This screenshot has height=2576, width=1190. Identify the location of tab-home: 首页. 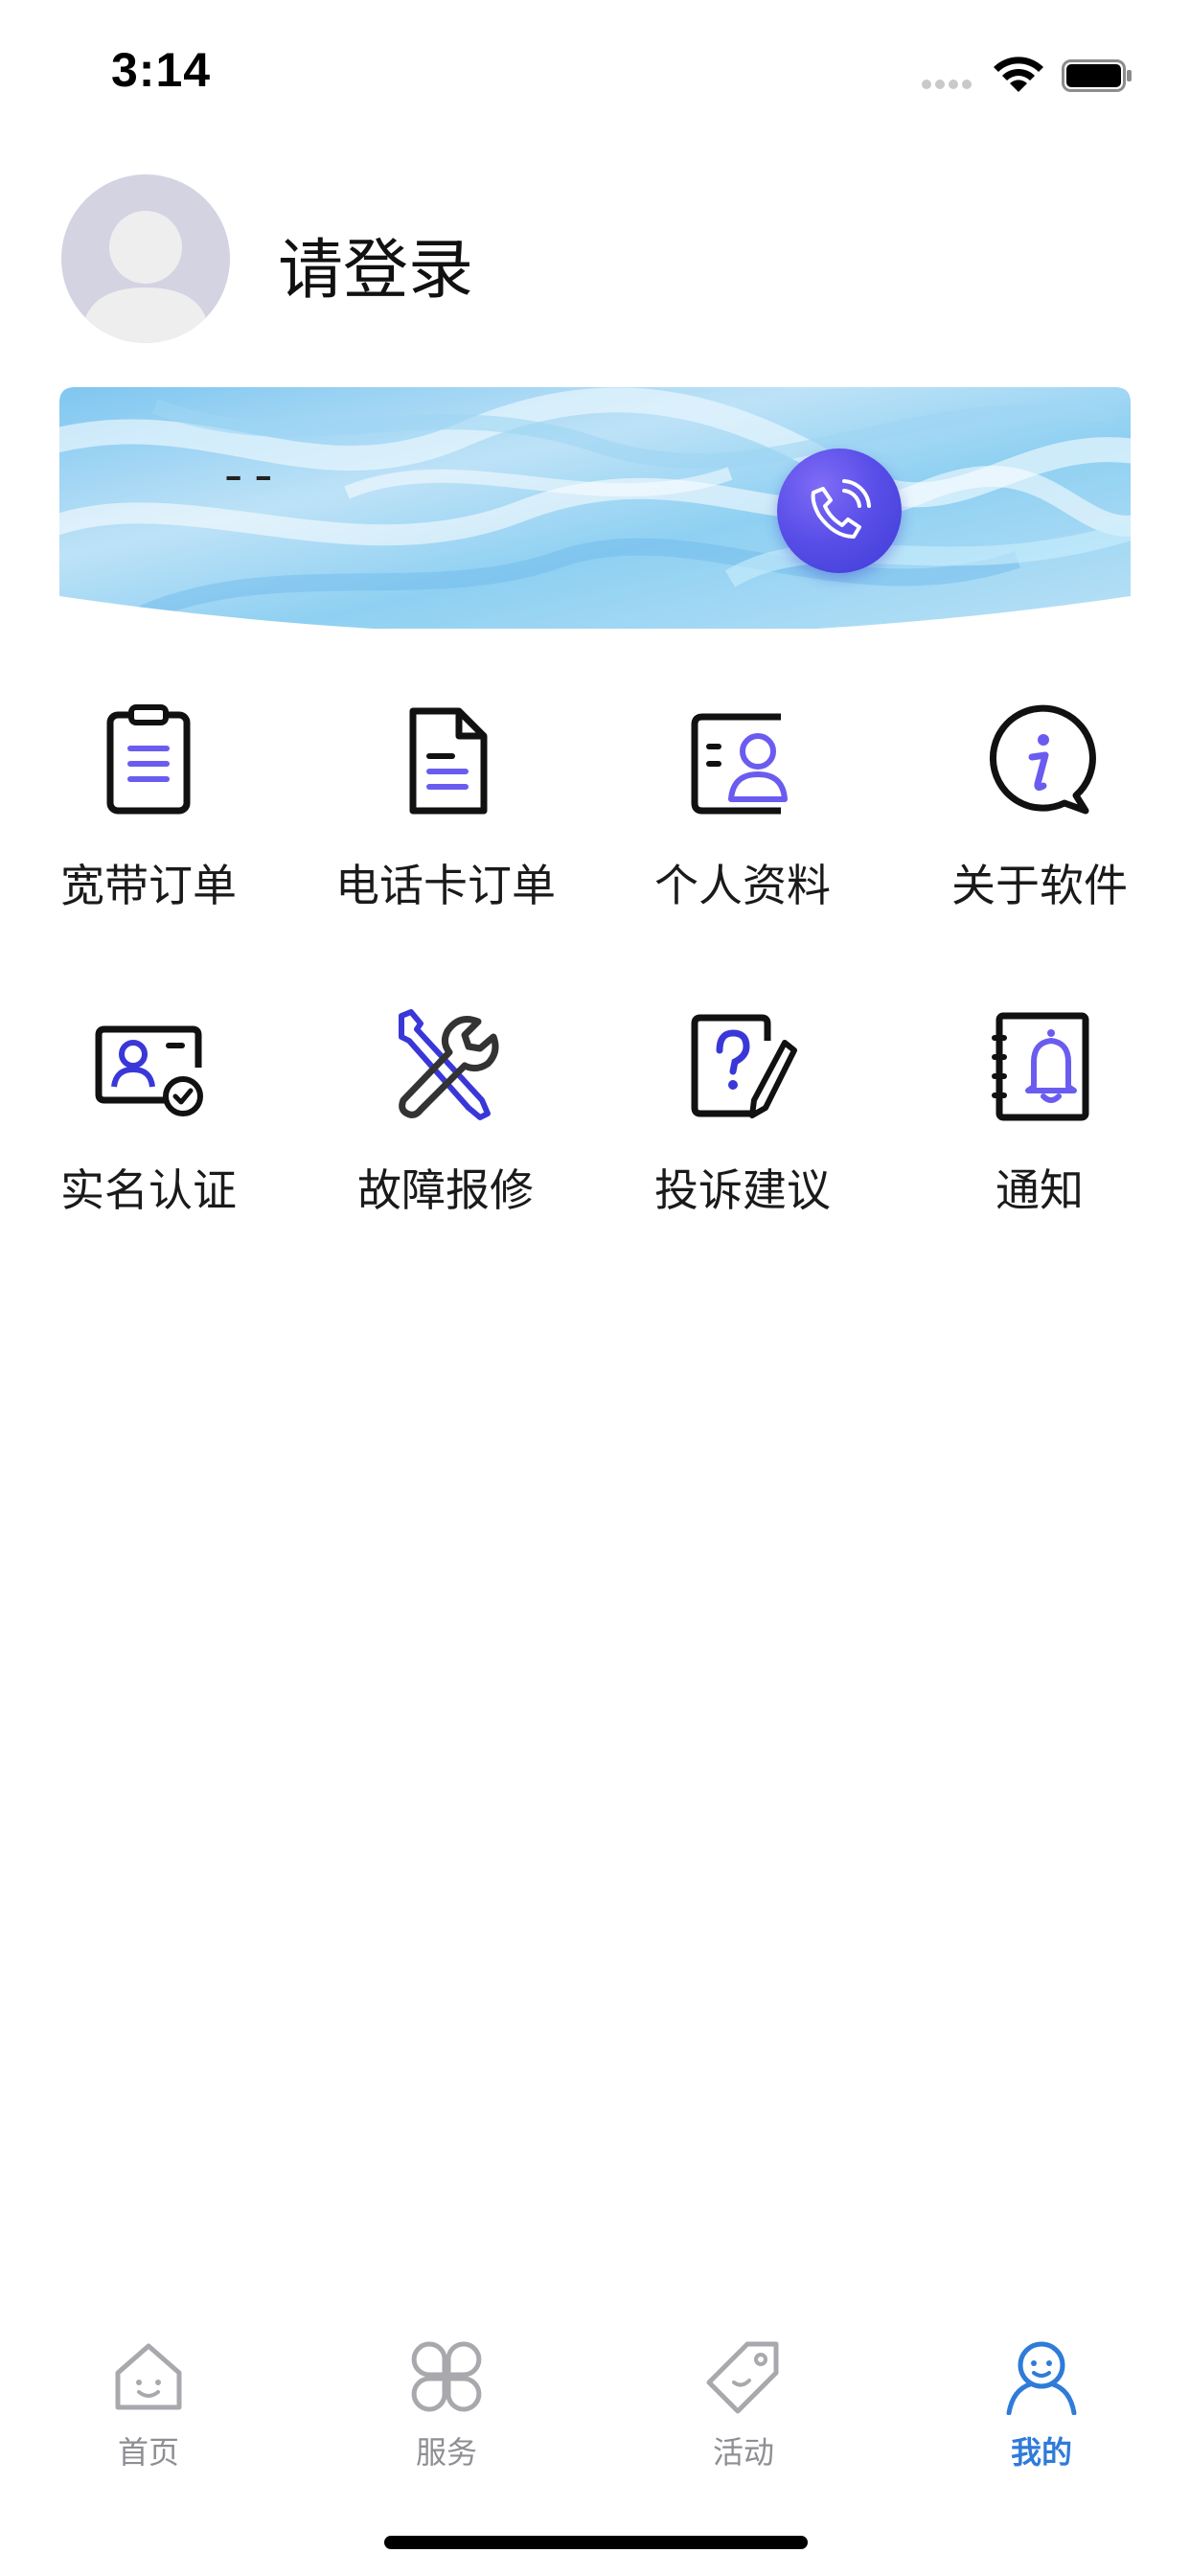
(148, 2405).